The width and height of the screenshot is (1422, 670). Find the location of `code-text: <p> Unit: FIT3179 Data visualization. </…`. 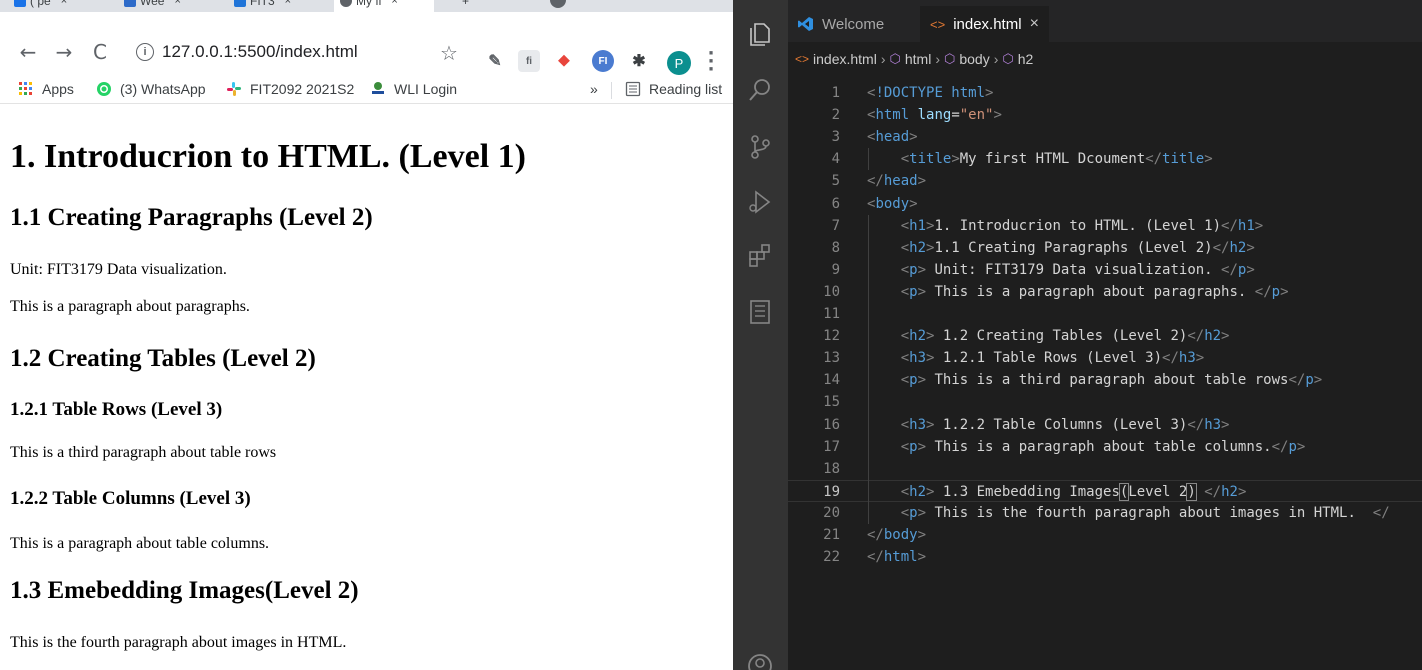

code-text: <p> Unit: FIT3179 Data visualization. </… is located at coordinates (1061, 270).